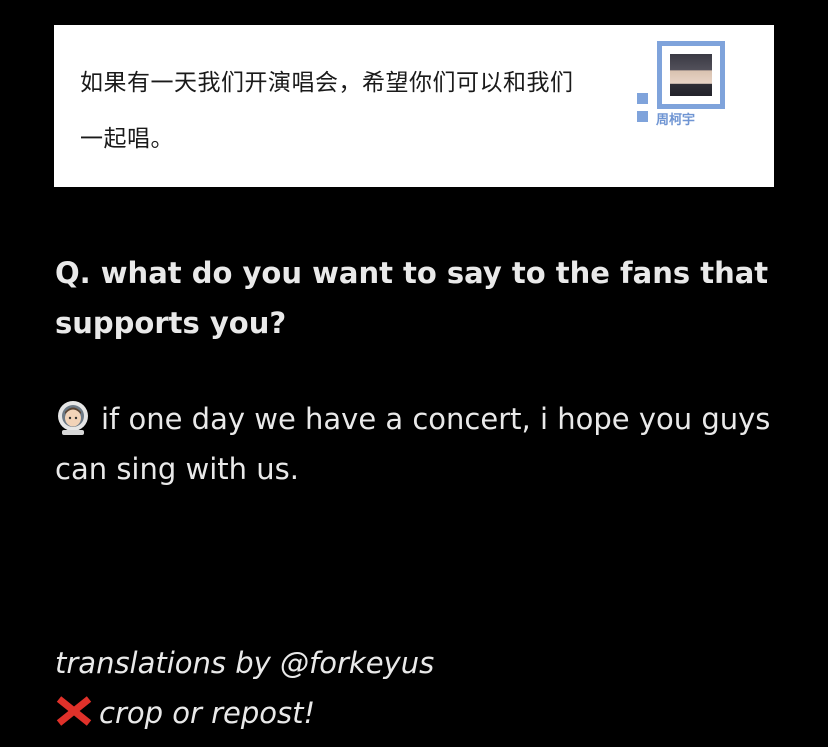 The image size is (828, 747). Describe the element at coordinates (245, 663) in the screenshot. I see `credit-line: translations by @forkeyus` at that location.